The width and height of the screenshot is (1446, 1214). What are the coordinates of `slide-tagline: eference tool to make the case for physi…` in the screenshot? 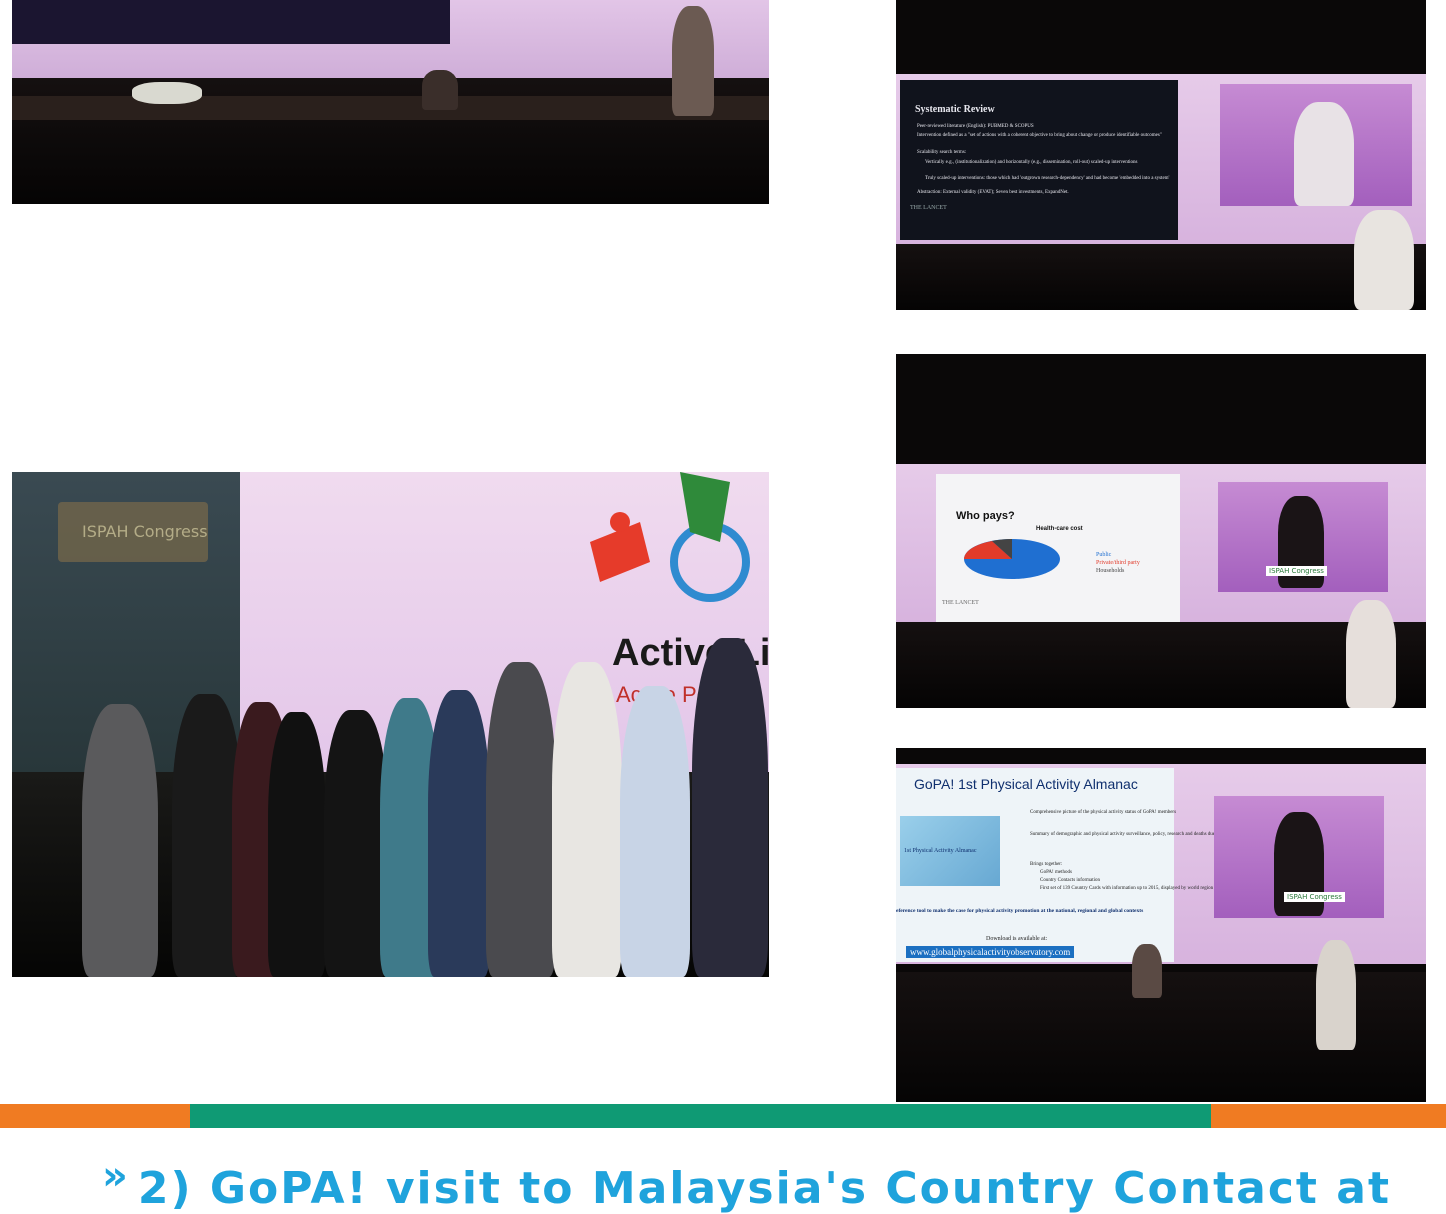 It's located at (1020, 911).